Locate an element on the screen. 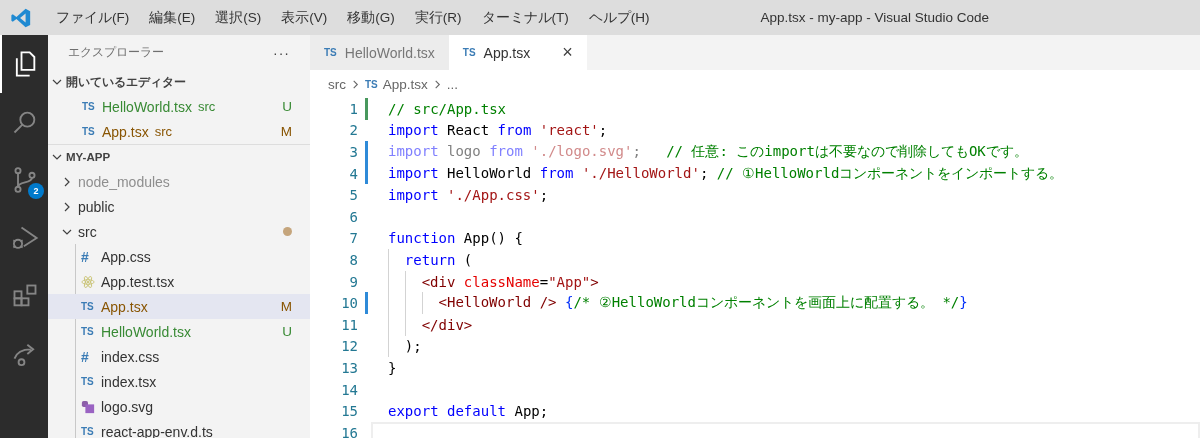 The width and height of the screenshot is (1200, 438). line-number: 12 is located at coordinates (349, 346).